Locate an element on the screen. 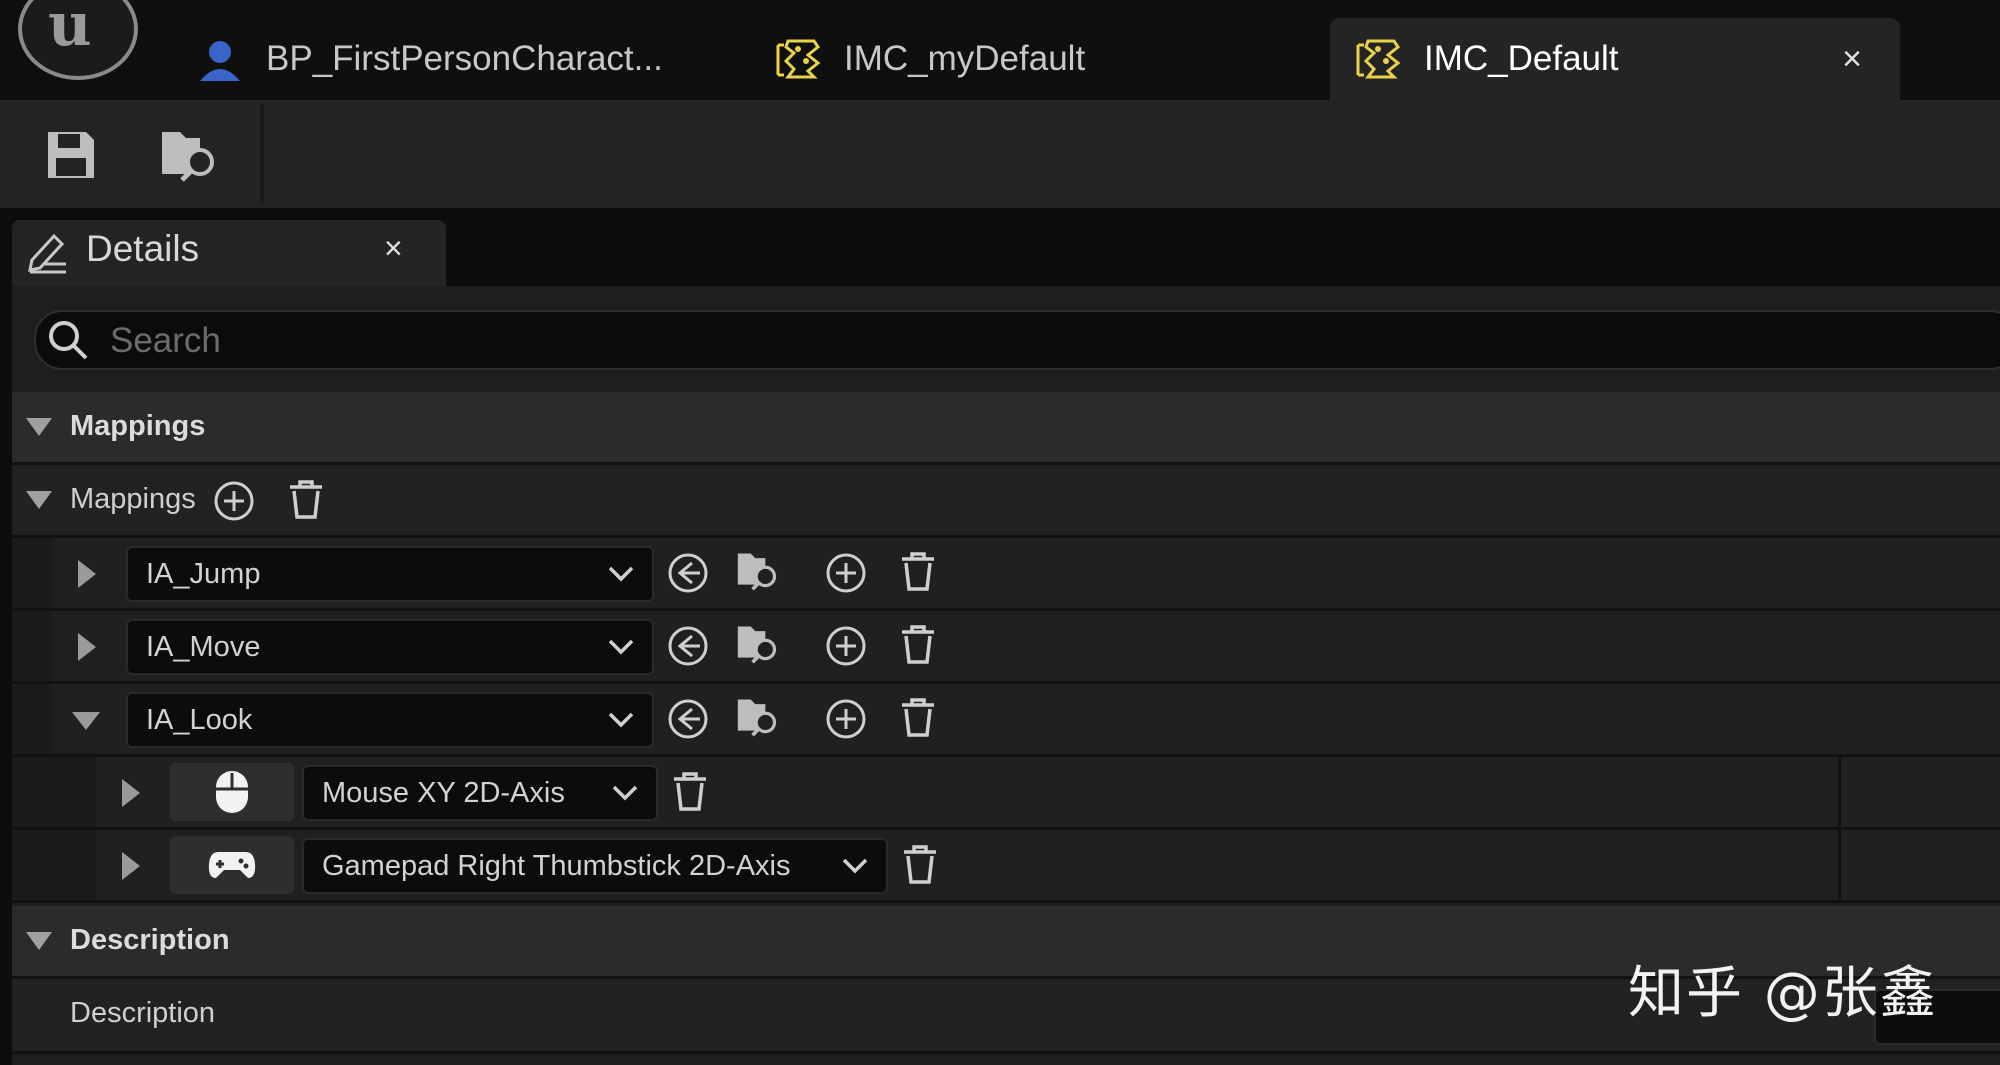 The height and width of the screenshot is (1065, 2000). action-dropdown: IA_Jump is located at coordinates (390, 574).